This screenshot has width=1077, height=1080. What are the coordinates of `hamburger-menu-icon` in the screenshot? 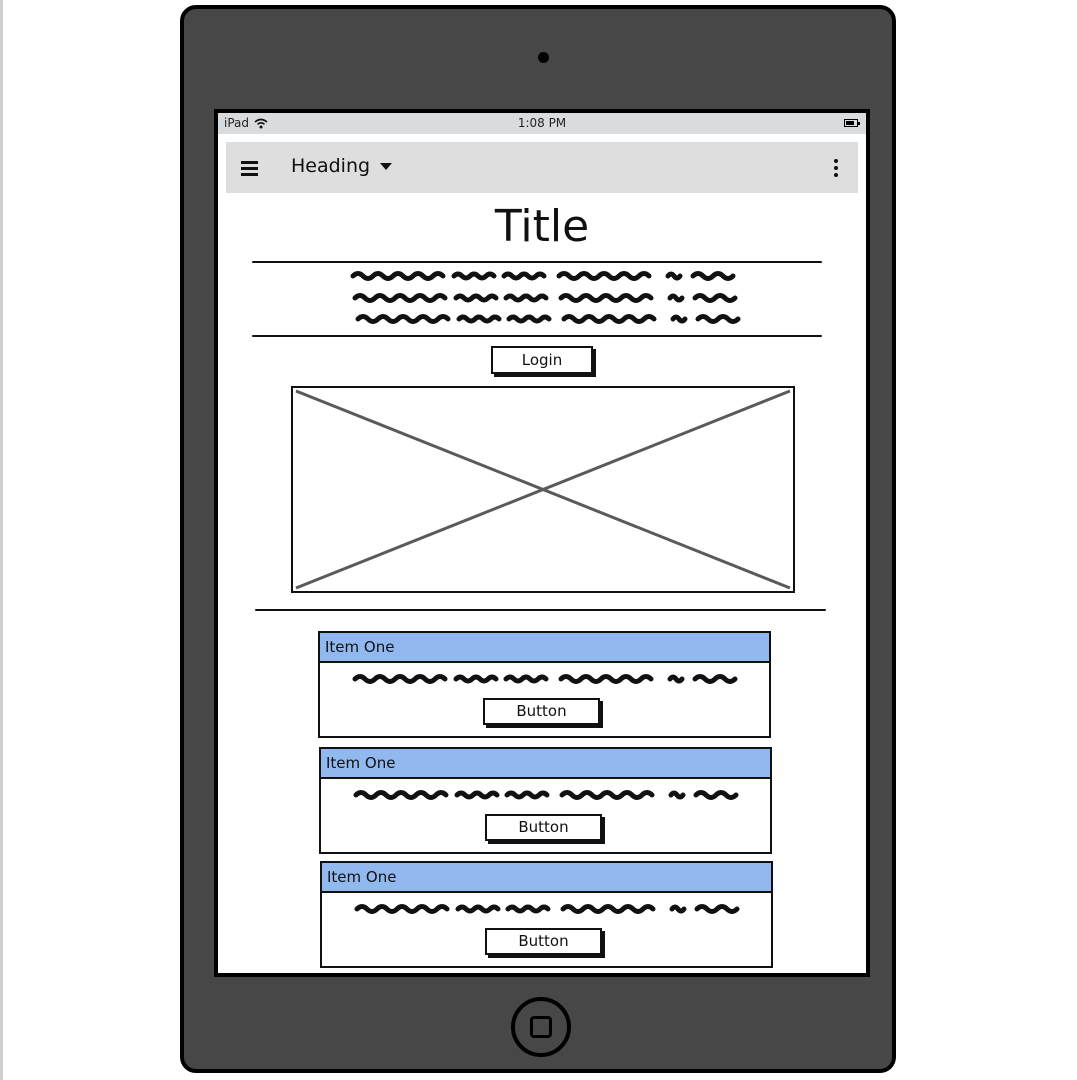 It's located at (249, 168).